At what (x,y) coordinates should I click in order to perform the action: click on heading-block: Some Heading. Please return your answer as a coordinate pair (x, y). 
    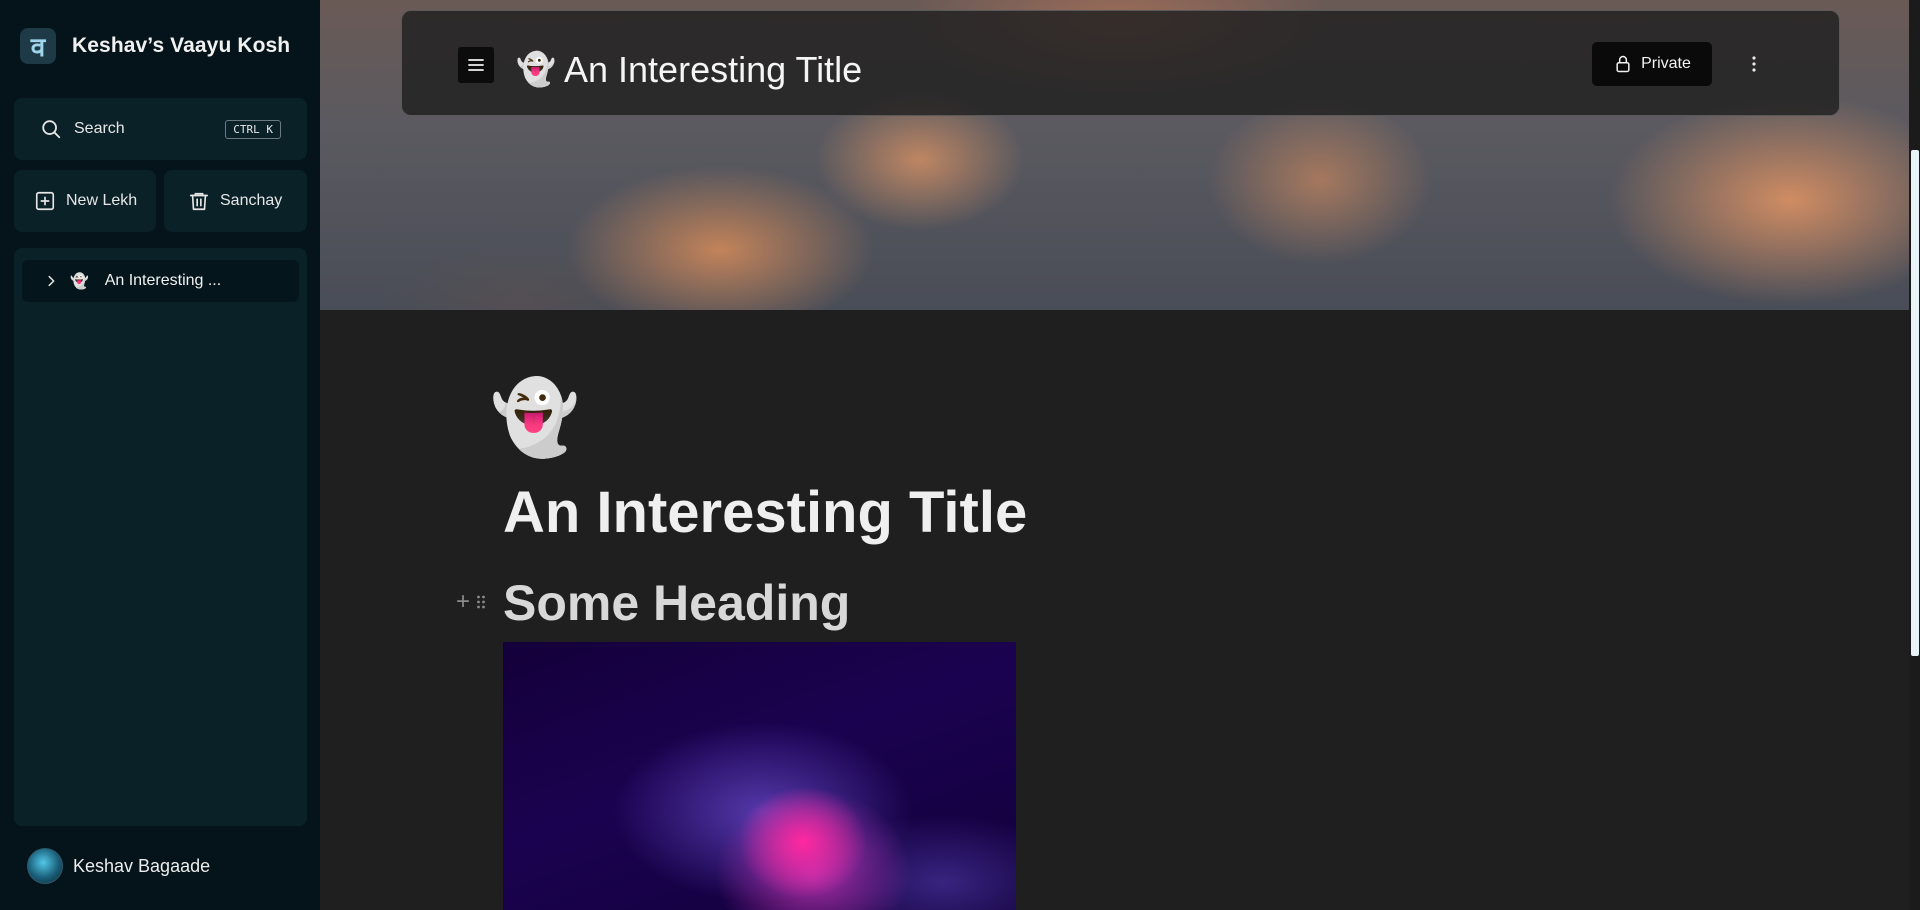
    Looking at the image, I should click on (676, 603).